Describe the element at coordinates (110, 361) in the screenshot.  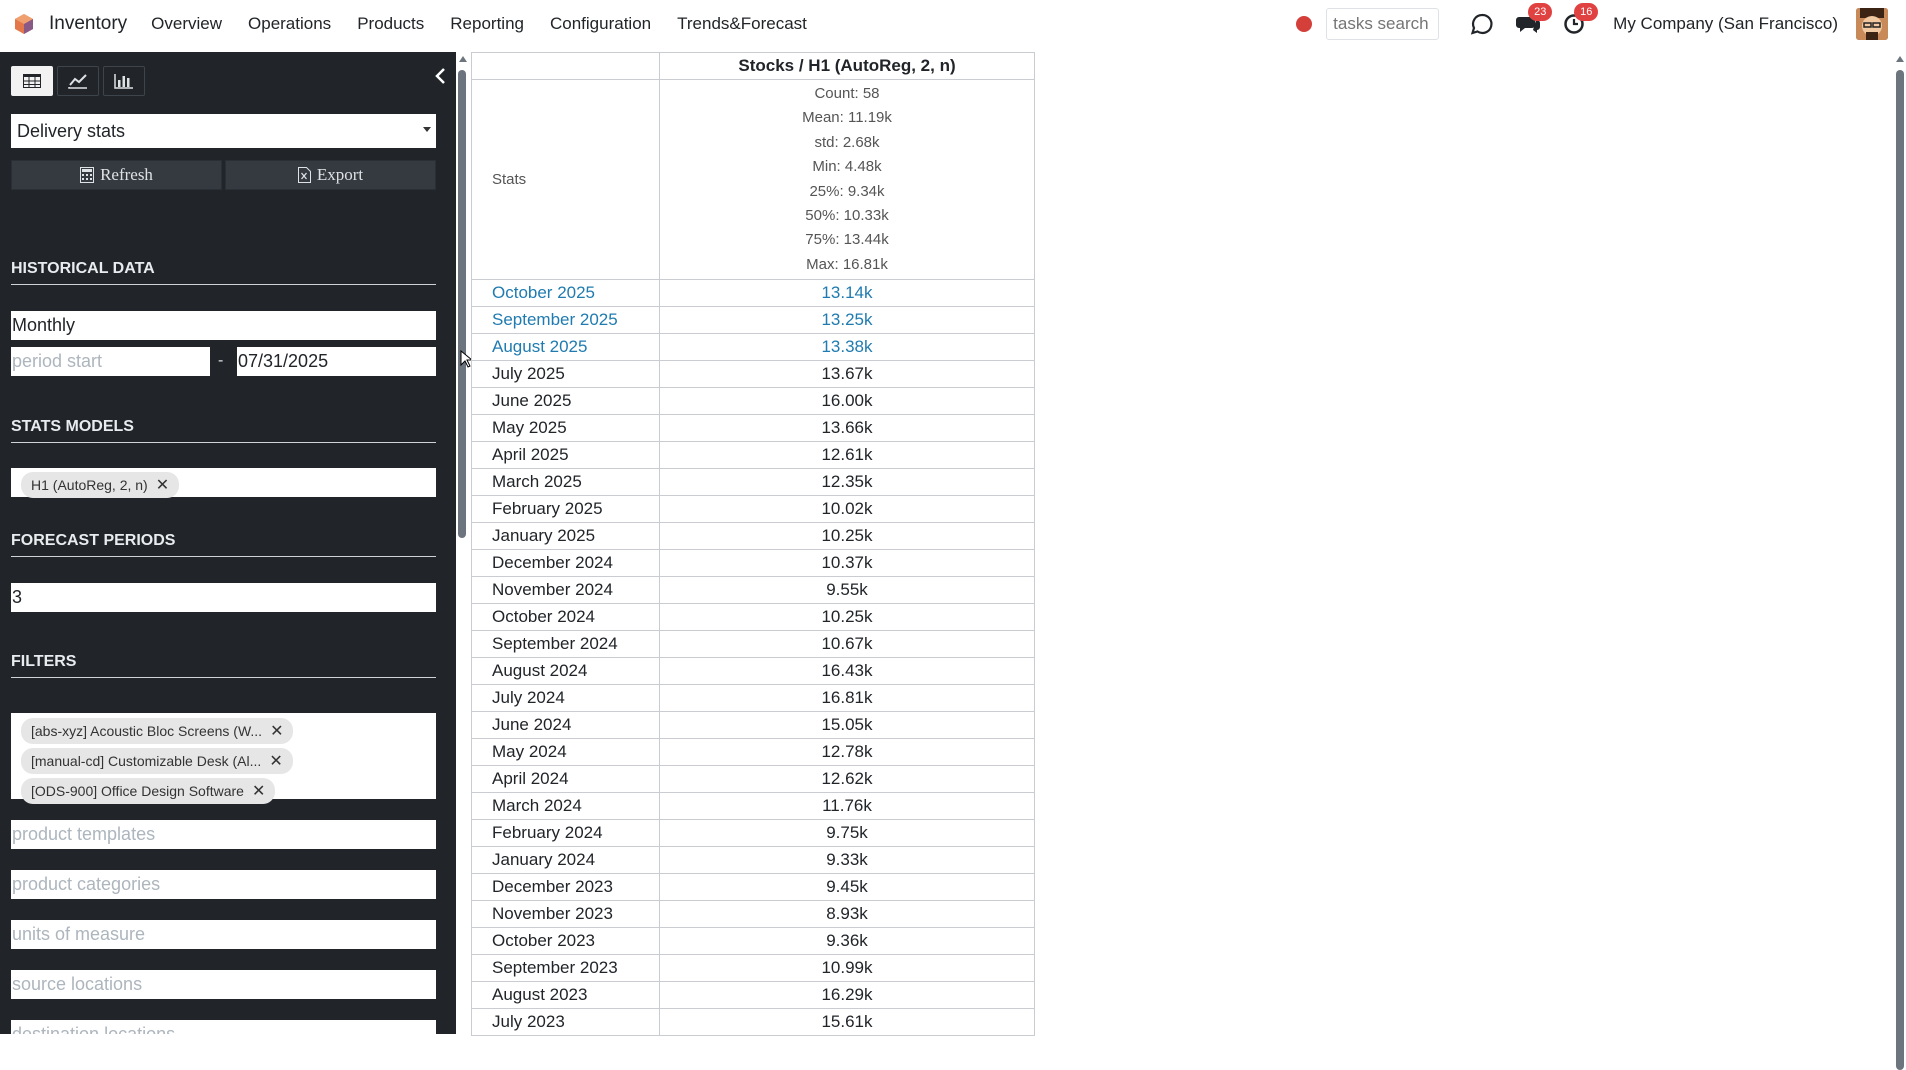
I see `period-start-input: period start` at that location.